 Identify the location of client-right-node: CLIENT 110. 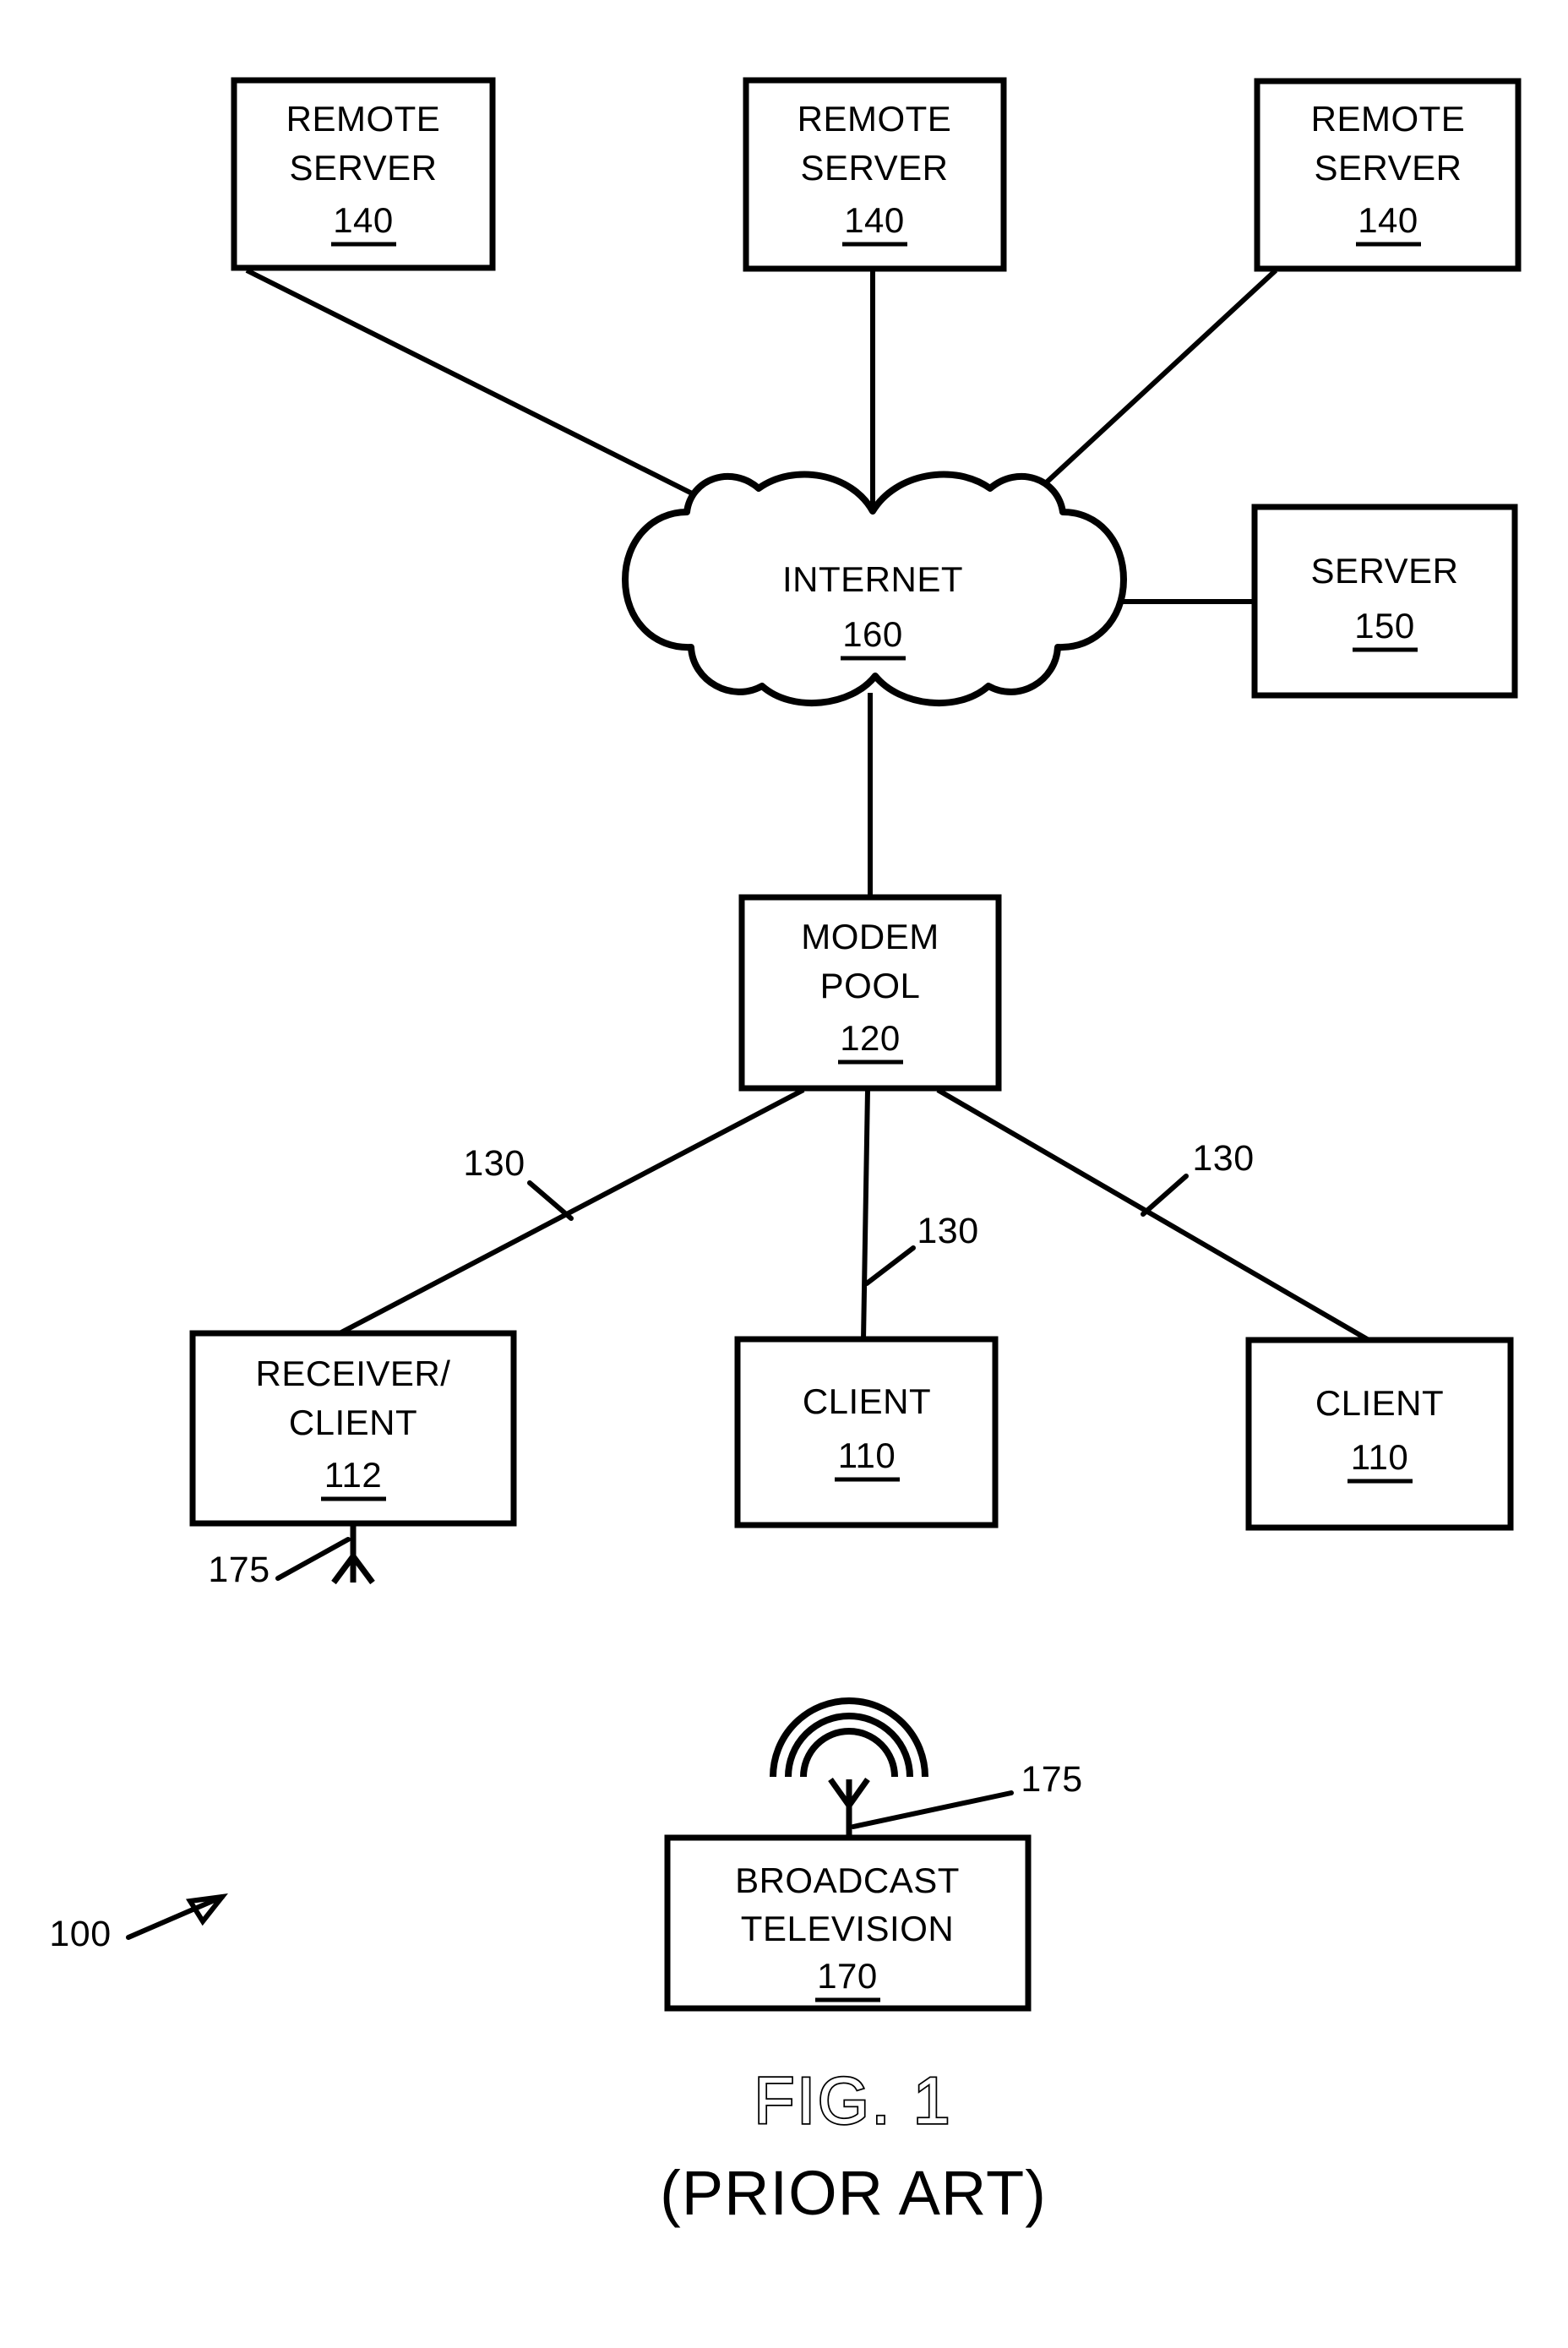
(1379, 1434).